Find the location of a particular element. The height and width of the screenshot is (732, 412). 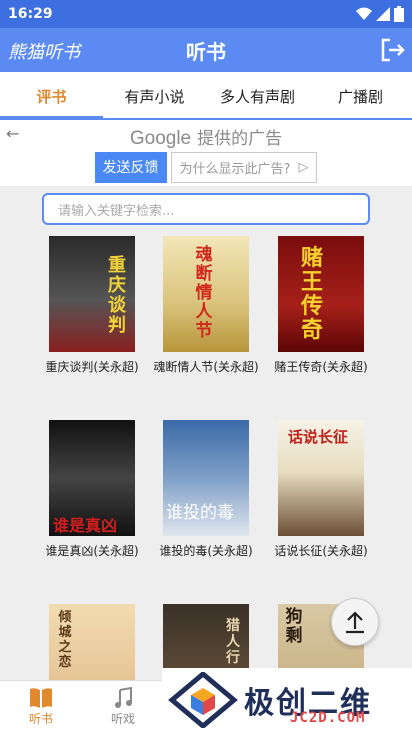

book-cover: 话说长征 is located at coordinates (321, 478).